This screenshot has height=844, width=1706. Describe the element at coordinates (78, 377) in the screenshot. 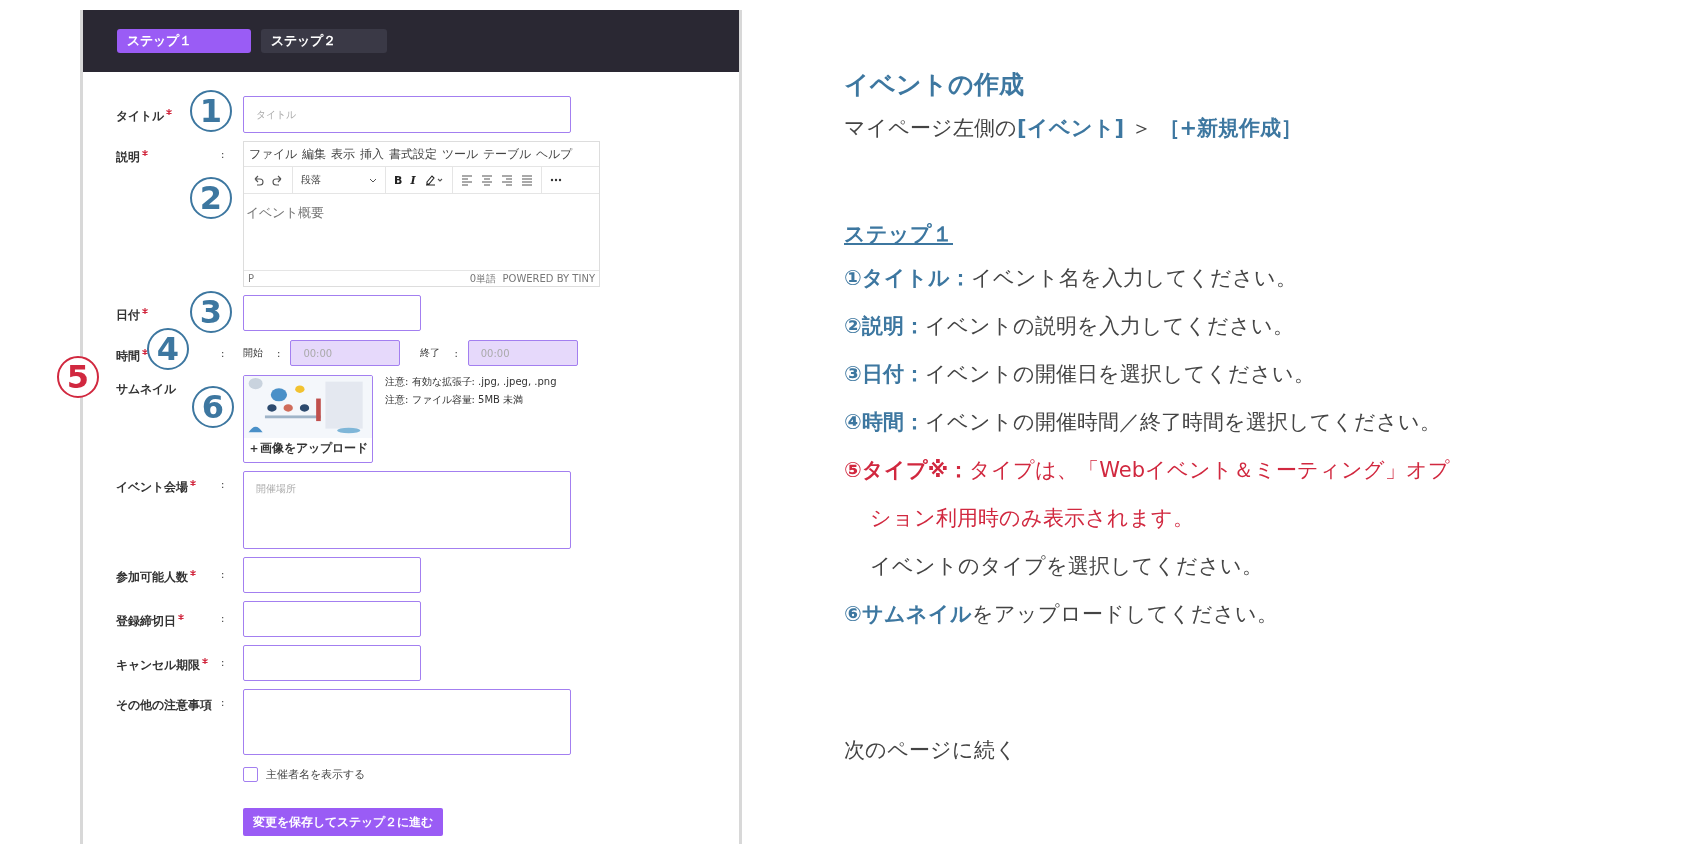

I see `step-marker: 5` at that location.